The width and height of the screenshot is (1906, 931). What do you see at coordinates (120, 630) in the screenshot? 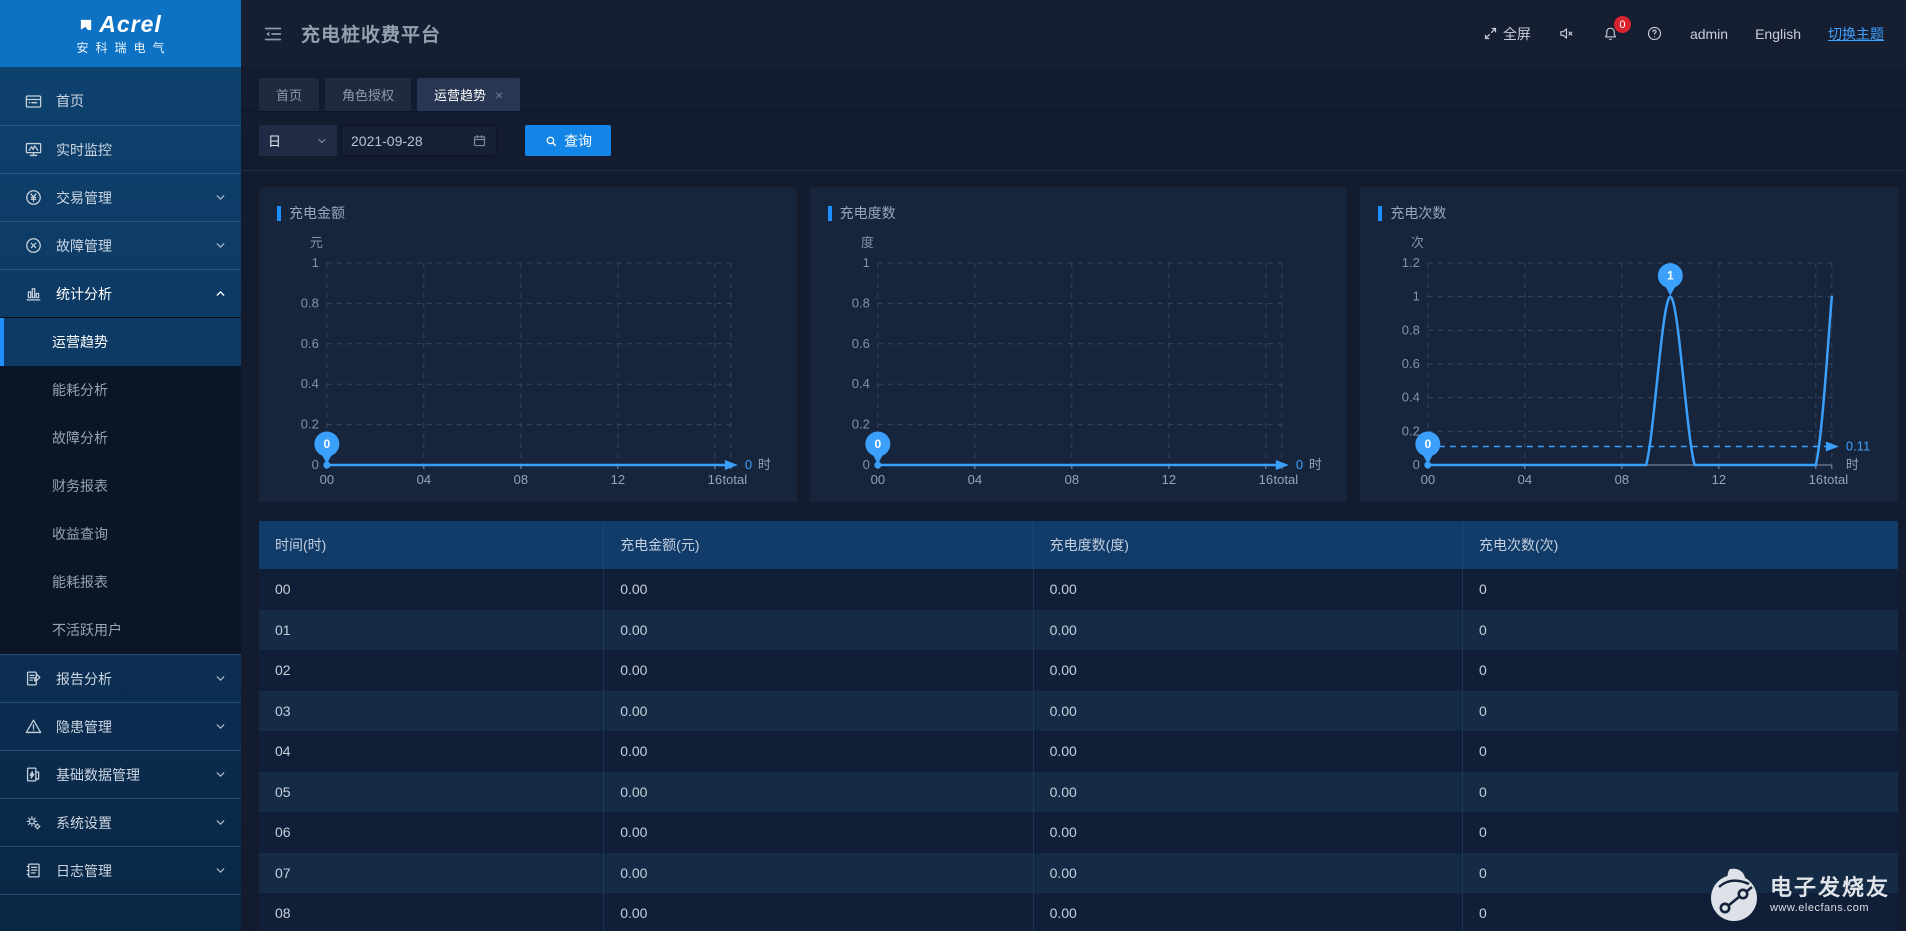
I see `sidebar-subitem: 不活跃用户` at bounding box center [120, 630].